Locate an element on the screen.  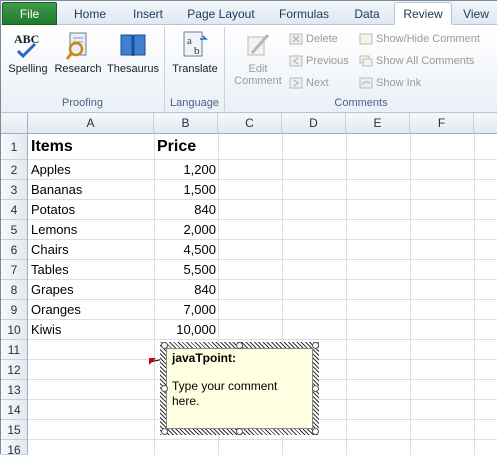
column-header-c: C is located at coordinates (250, 123).